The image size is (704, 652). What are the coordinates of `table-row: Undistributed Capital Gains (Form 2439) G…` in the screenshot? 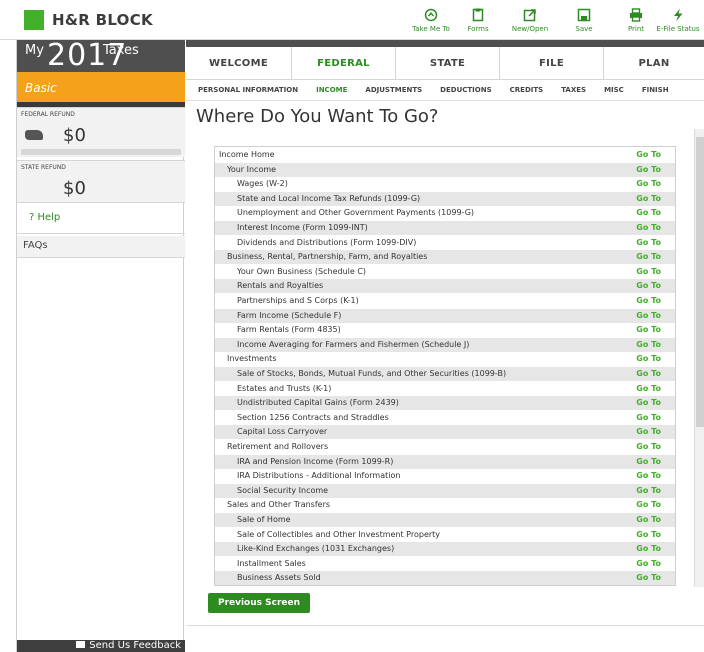 It's located at (445, 403).